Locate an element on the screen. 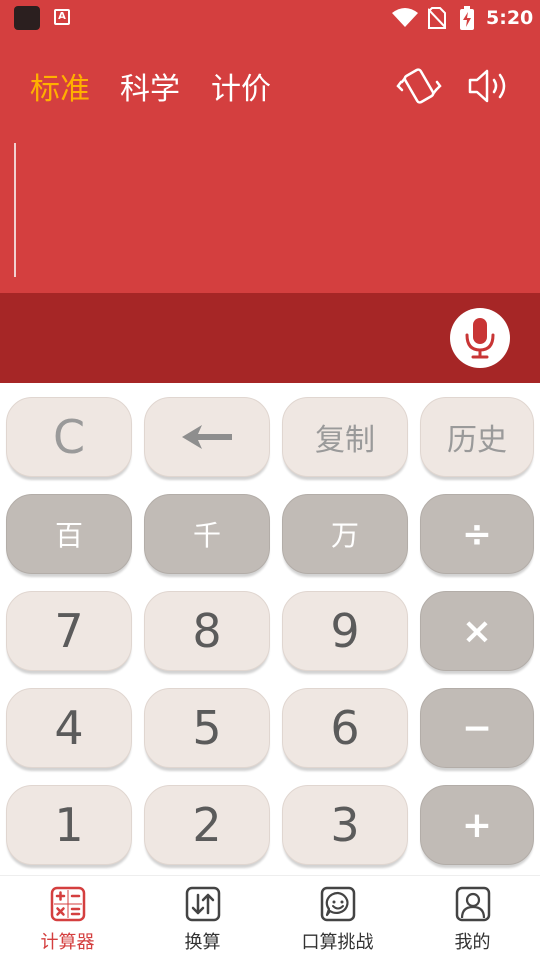 The height and width of the screenshot is (961, 540). profile-icon is located at coordinates (472, 904).